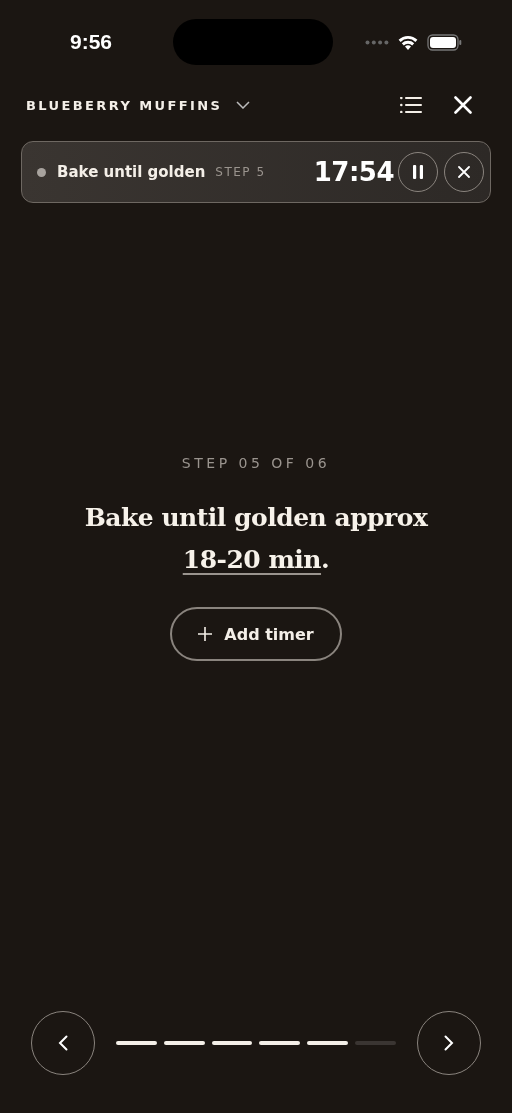 The width and height of the screenshot is (512, 1113). What do you see at coordinates (243, 105) in the screenshot?
I see `chevron-down-icon` at bounding box center [243, 105].